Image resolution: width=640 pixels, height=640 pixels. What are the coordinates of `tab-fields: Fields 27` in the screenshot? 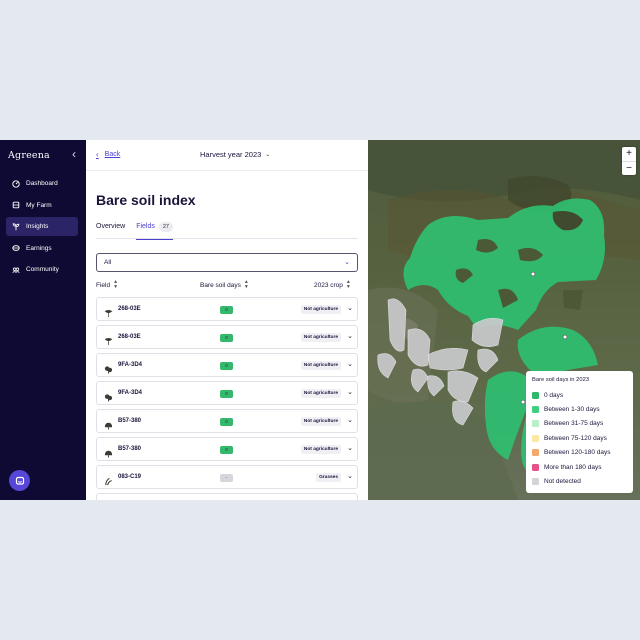 It's located at (154, 231).